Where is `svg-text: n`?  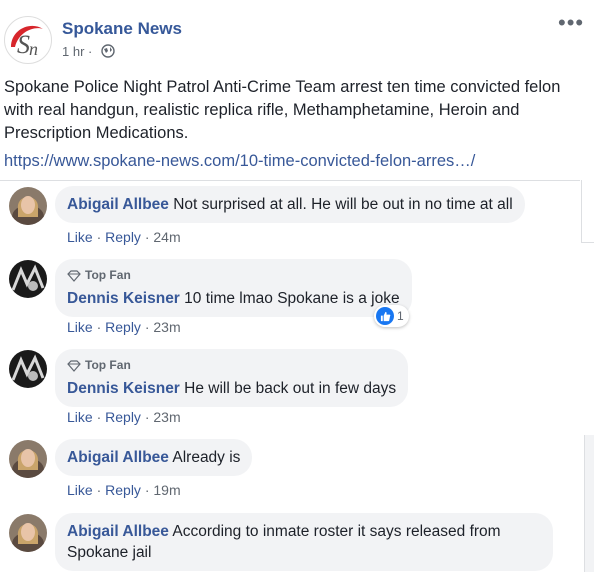
svg-text: n is located at coordinates (33, 49).